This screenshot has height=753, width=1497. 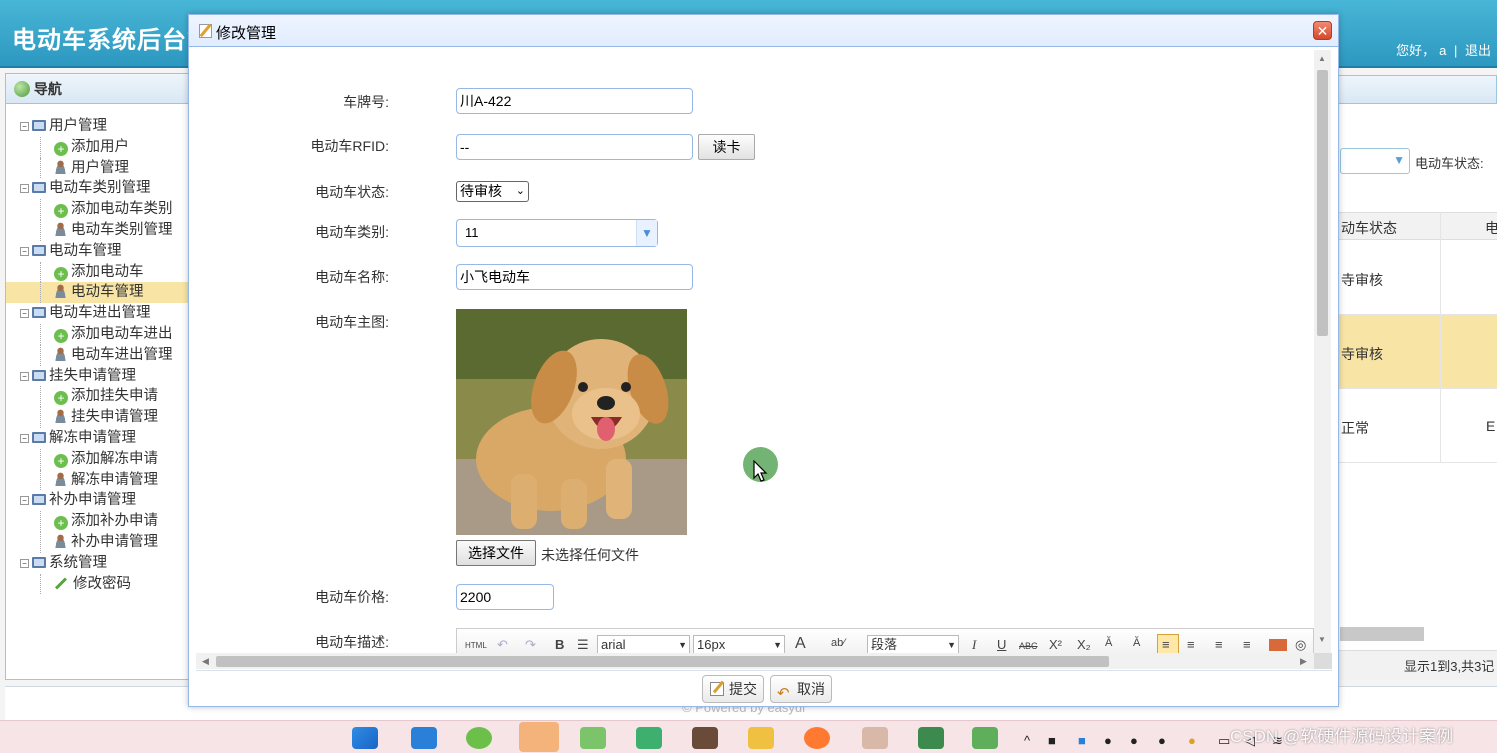 I want to click on chevron-down-icon: ▼, so click(x=646, y=233).